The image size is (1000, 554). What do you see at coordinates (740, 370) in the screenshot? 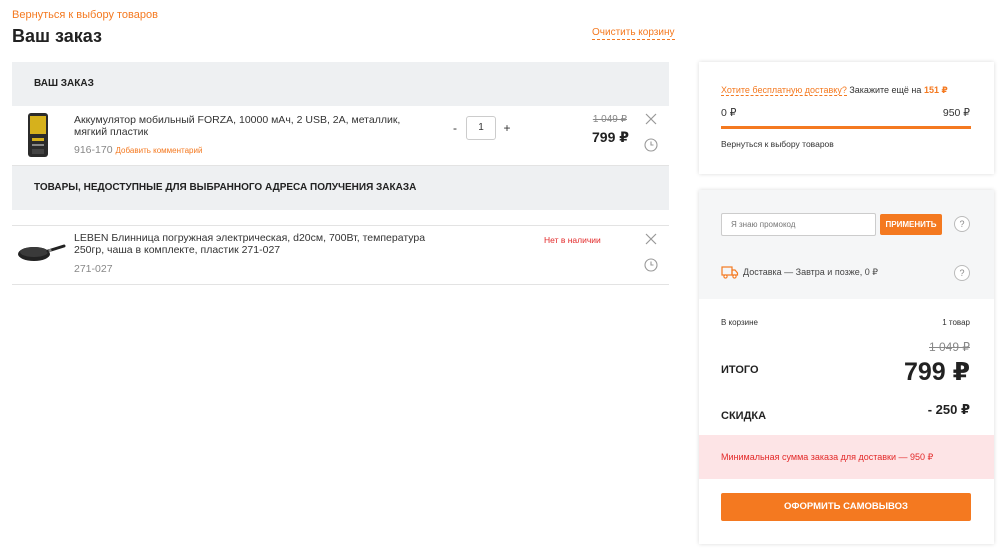
I see `total-label: ИТОГО` at bounding box center [740, 370].